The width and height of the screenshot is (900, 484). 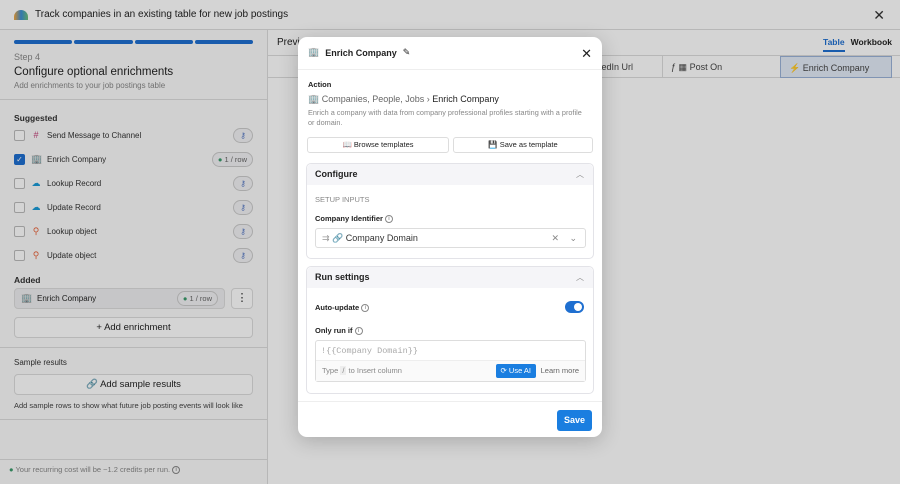 I want to click on save-as-template-button: 💾 Save as template, so click(x=523, y=145).